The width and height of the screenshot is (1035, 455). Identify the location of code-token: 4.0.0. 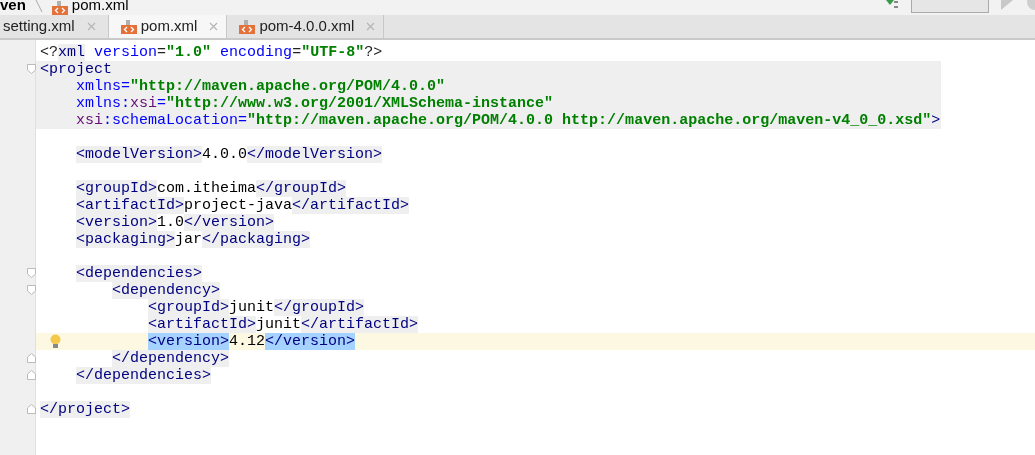
(225, 154).